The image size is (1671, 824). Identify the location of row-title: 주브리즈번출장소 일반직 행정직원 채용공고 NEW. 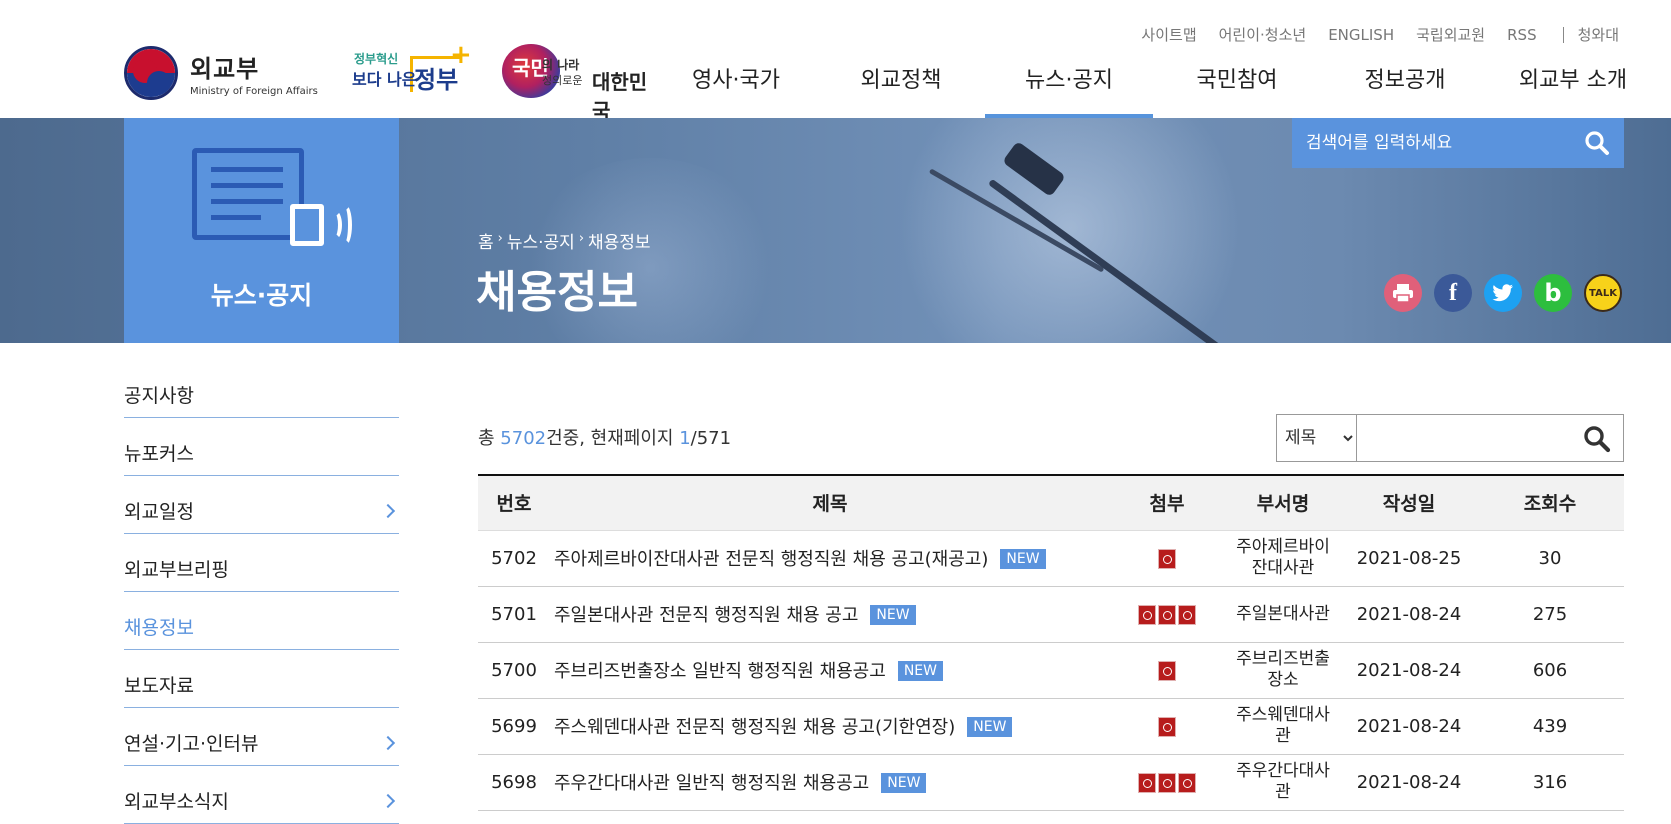
(830, 670).